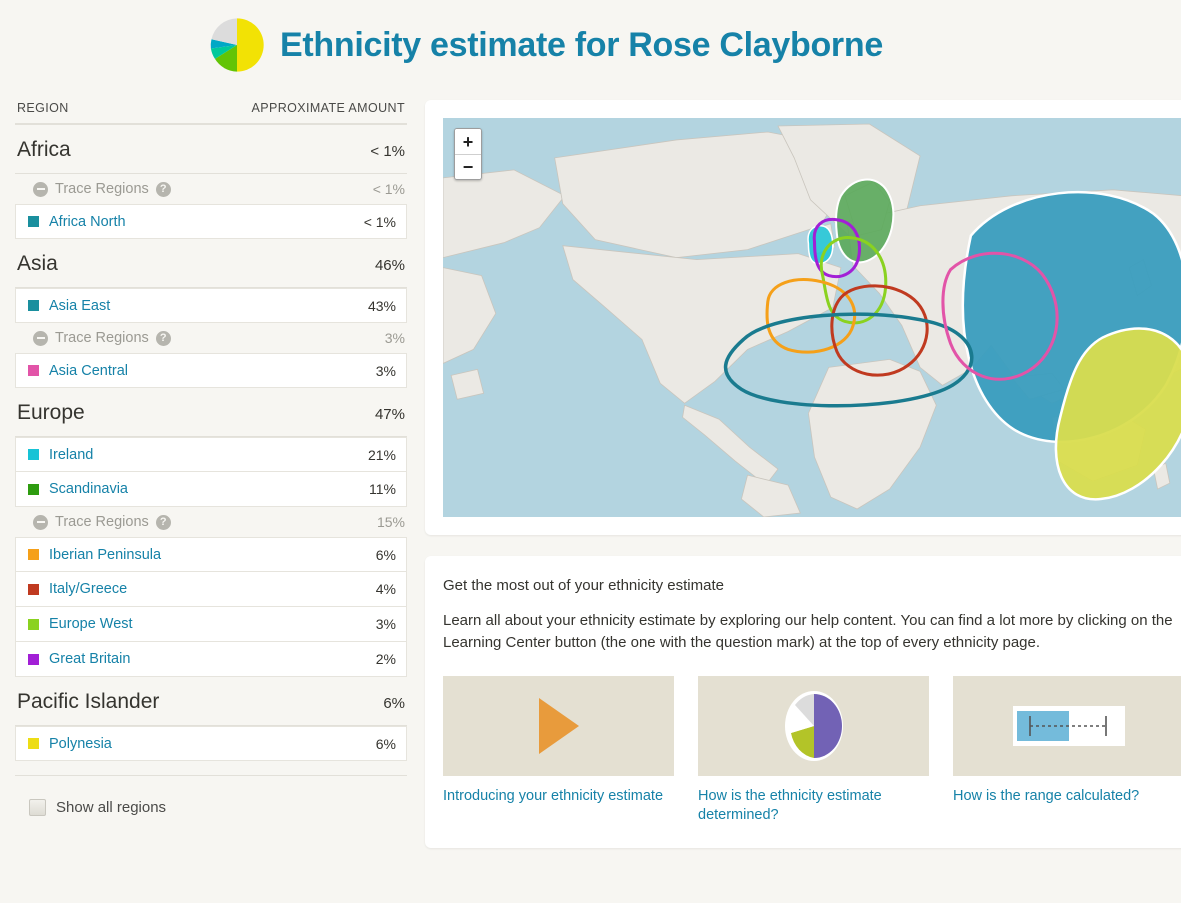 The width and height of the screenshot is (1181, 903). What do you see at coordinates (388, 189) in the screenshot?
I see `trace-regions-value: < 1%` at bounding box center [388, 189].